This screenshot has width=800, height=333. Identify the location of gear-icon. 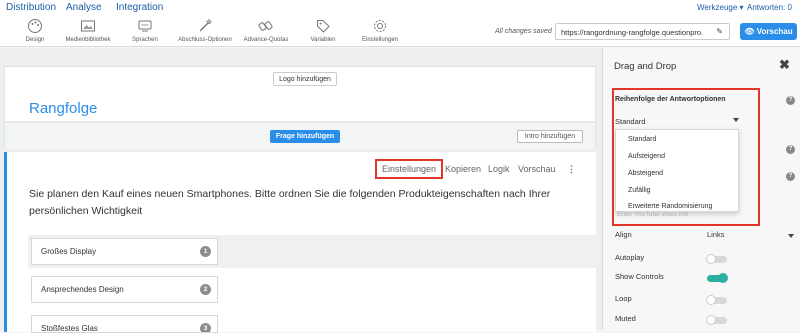
(380, 26).